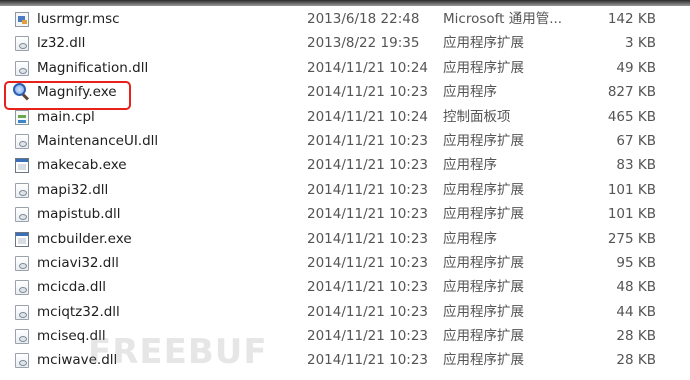 This screenshot has height=380, width=690. I want to click on file-name: mcbuilder.exe, so click(84, 238).